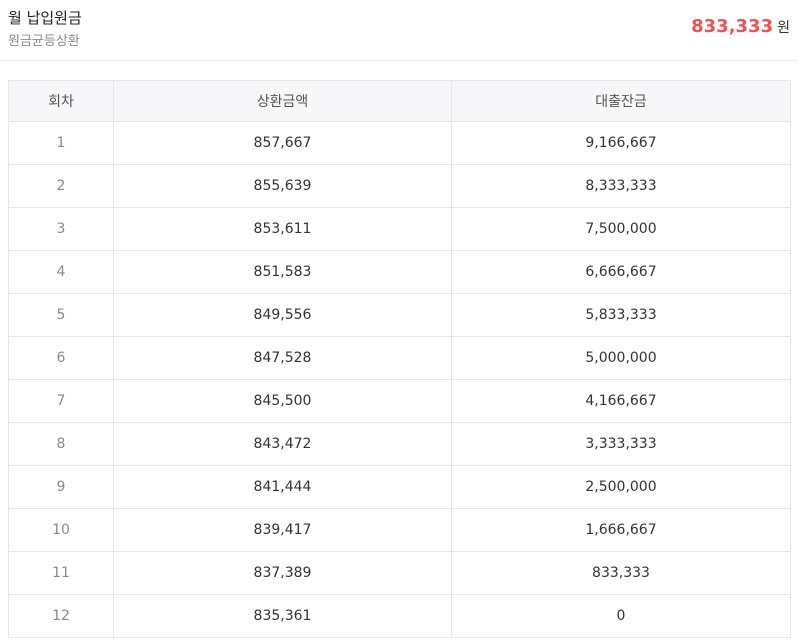 Image resolution: width=798 pixels, height=643 pixels. Describe the element at coordinates (61, 186) in the screenshot. I see `round-cell: 2` at that location.